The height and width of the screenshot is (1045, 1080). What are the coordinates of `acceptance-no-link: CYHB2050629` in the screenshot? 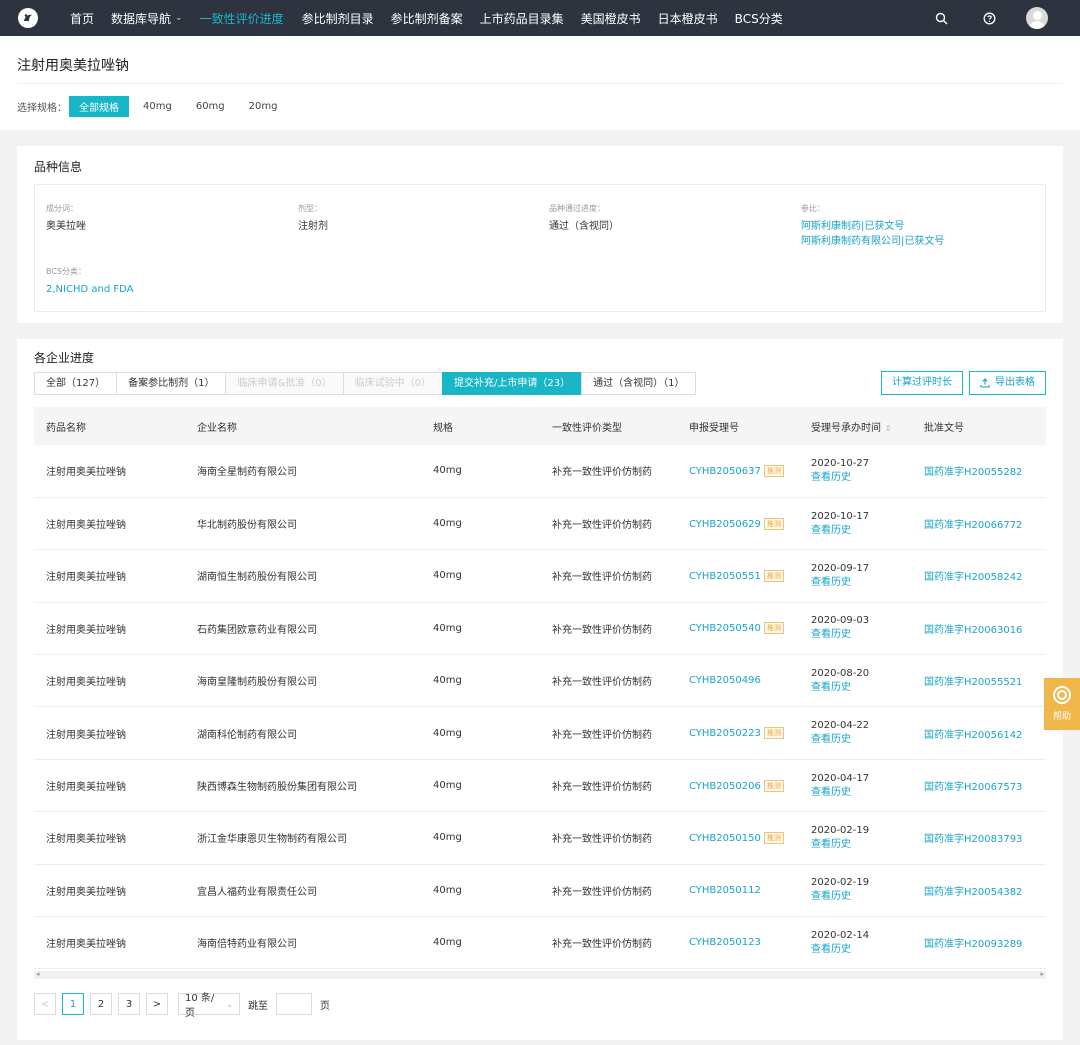 It's located at (725, 524).